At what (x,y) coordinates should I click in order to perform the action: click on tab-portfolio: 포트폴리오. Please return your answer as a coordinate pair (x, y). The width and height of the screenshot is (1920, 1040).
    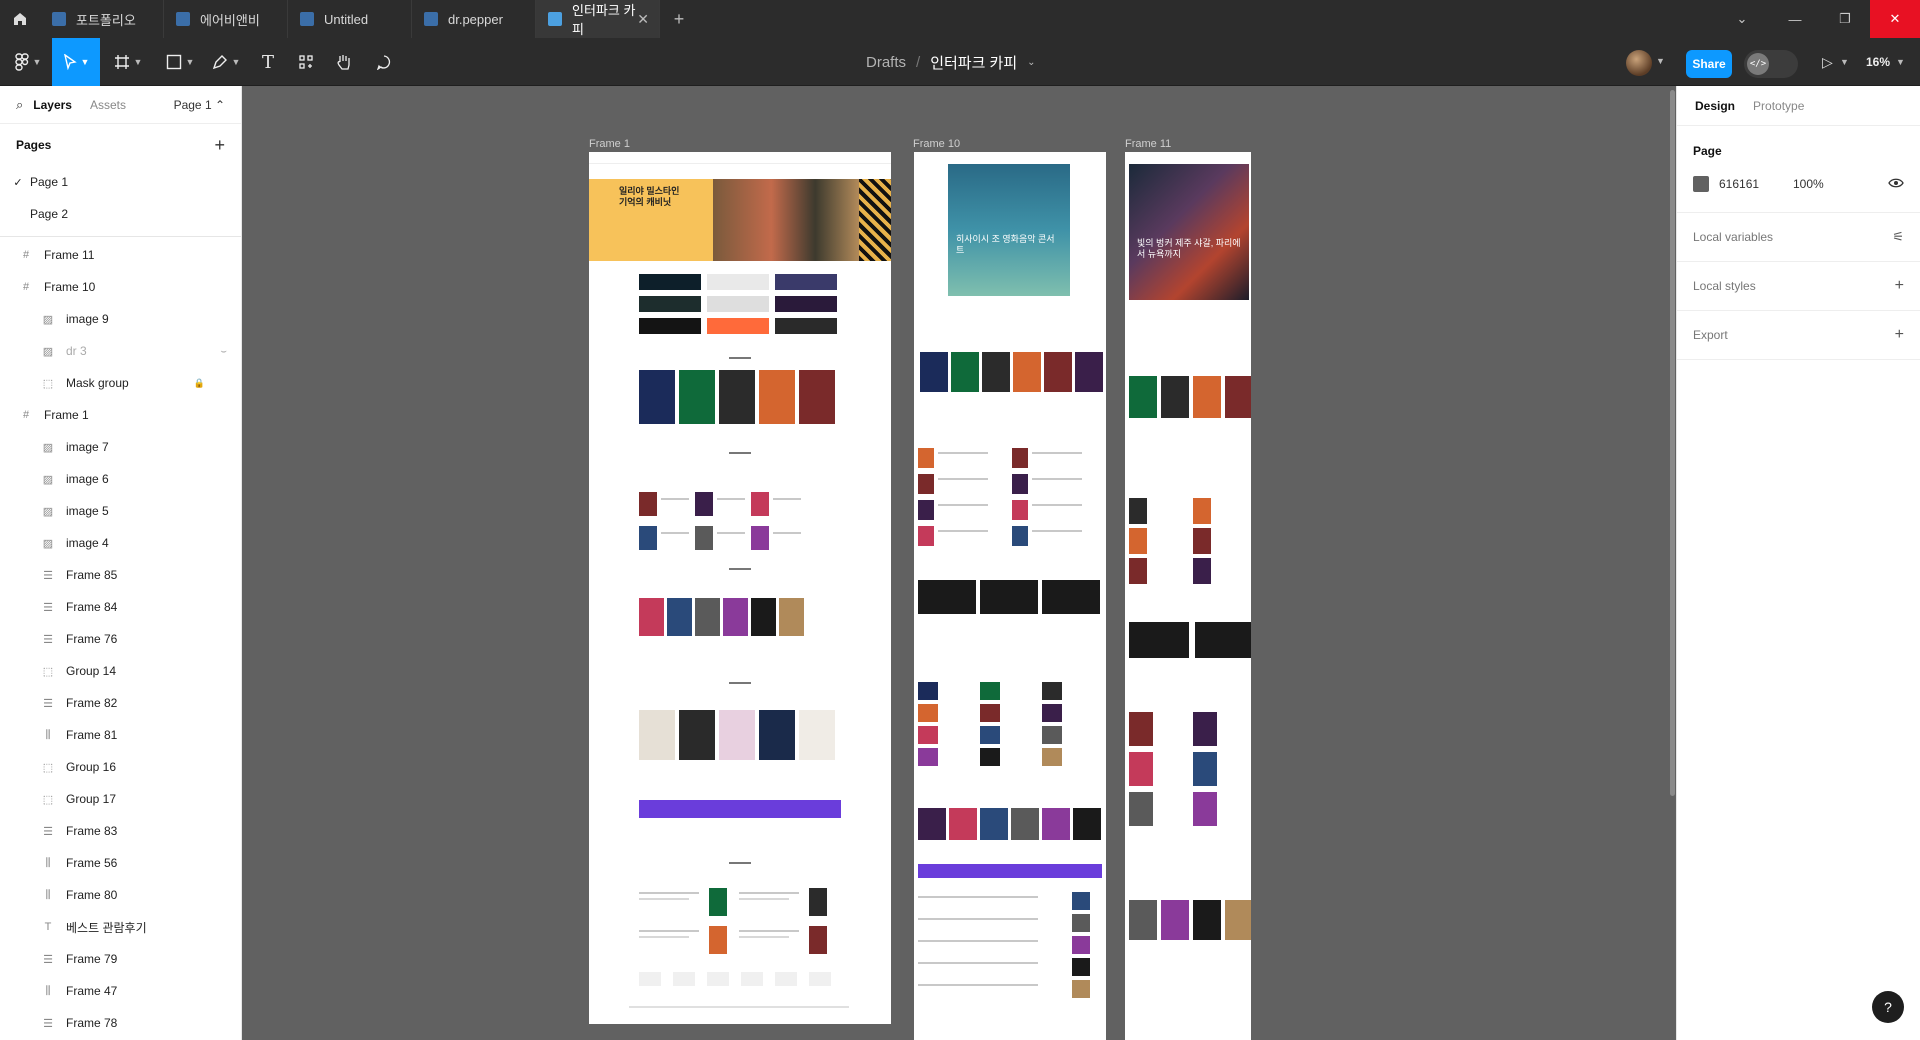
    Looking at the image, I should click on (102, 19).